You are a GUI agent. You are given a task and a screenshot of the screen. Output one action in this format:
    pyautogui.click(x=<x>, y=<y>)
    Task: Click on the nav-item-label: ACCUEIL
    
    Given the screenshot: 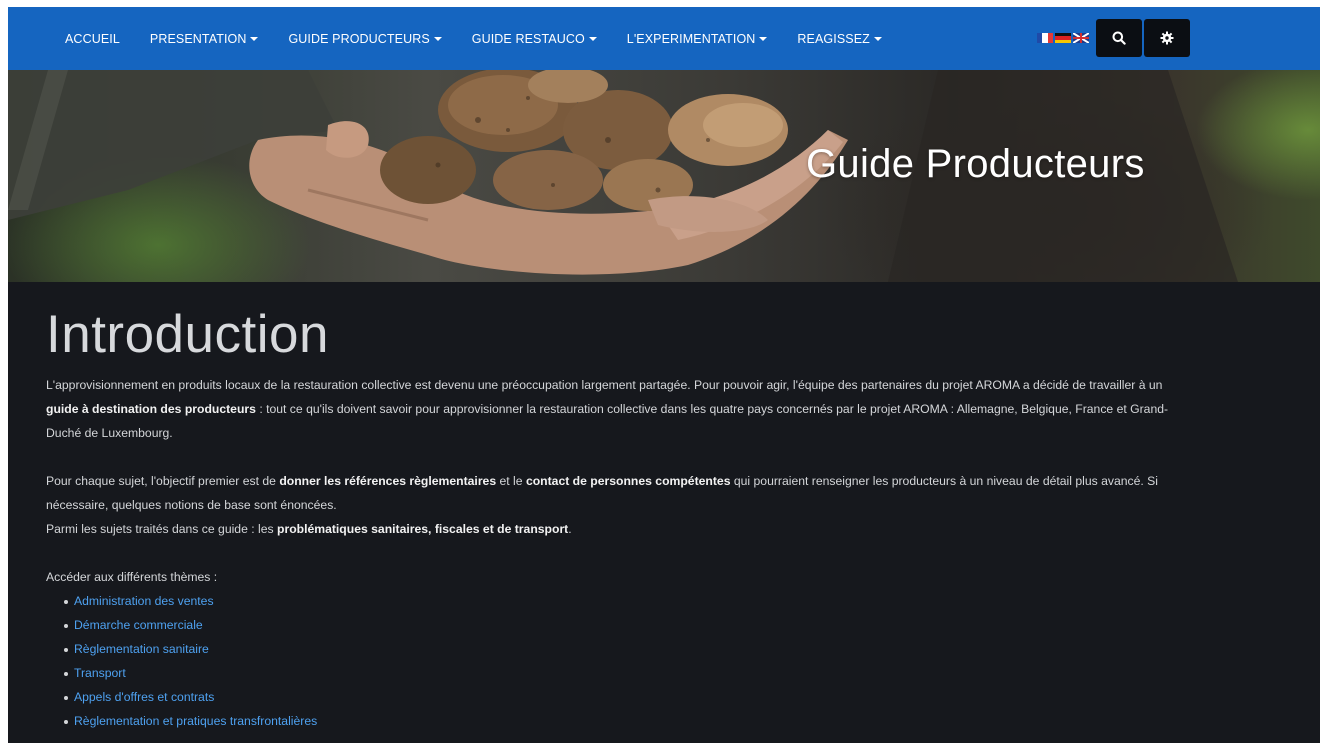 What is the action you would take?
    pyautogui.click(x=92, y=38)
    